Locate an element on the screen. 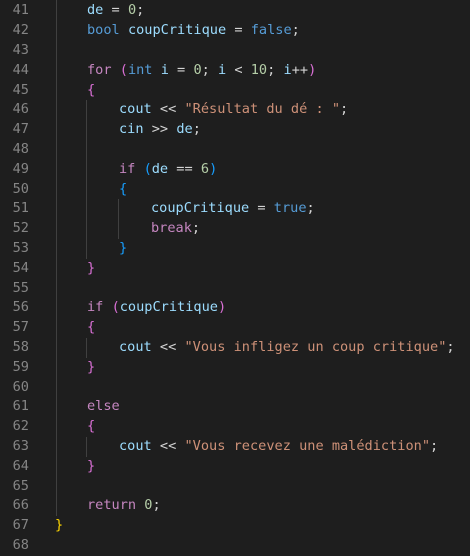 The width and height of the screenshot is (470, 556). code-line: 62 { is located at coordinates (235, 427).